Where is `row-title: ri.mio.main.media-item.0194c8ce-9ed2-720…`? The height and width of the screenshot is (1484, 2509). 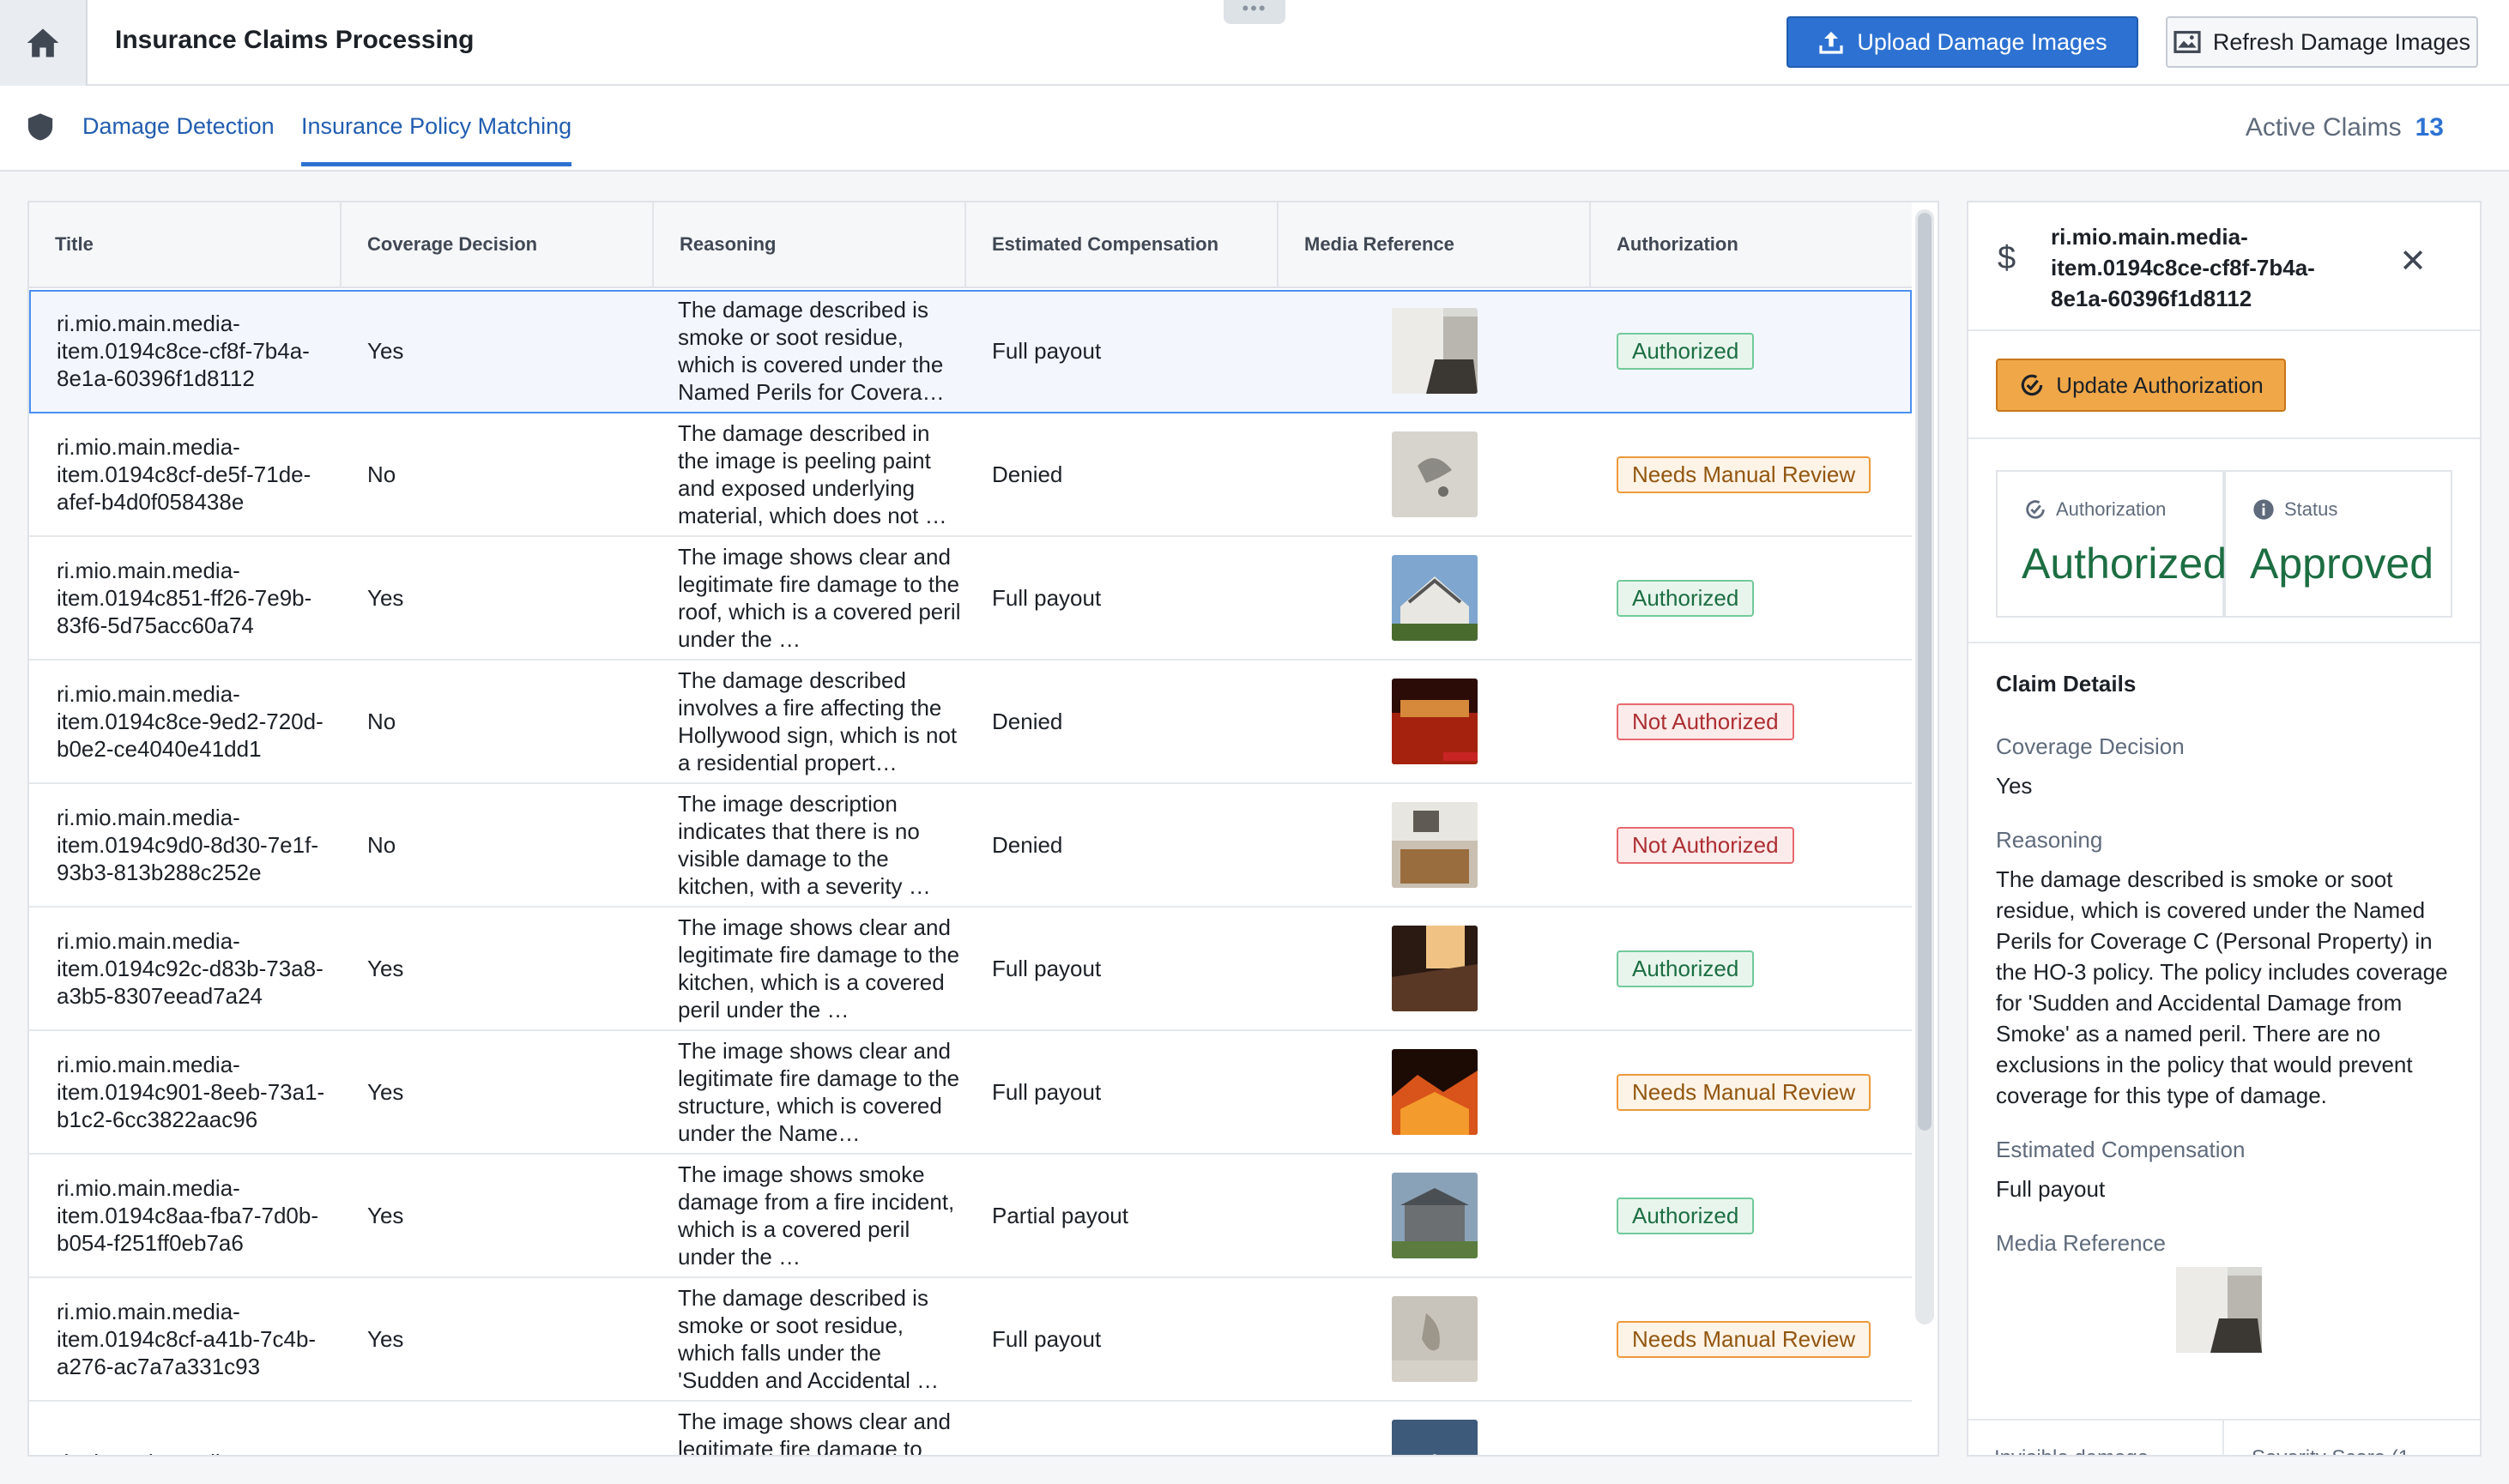 row-title: ri.mio.main.media-item.0194c8ce-9ed2-720… is located at coordinates (190, 721).